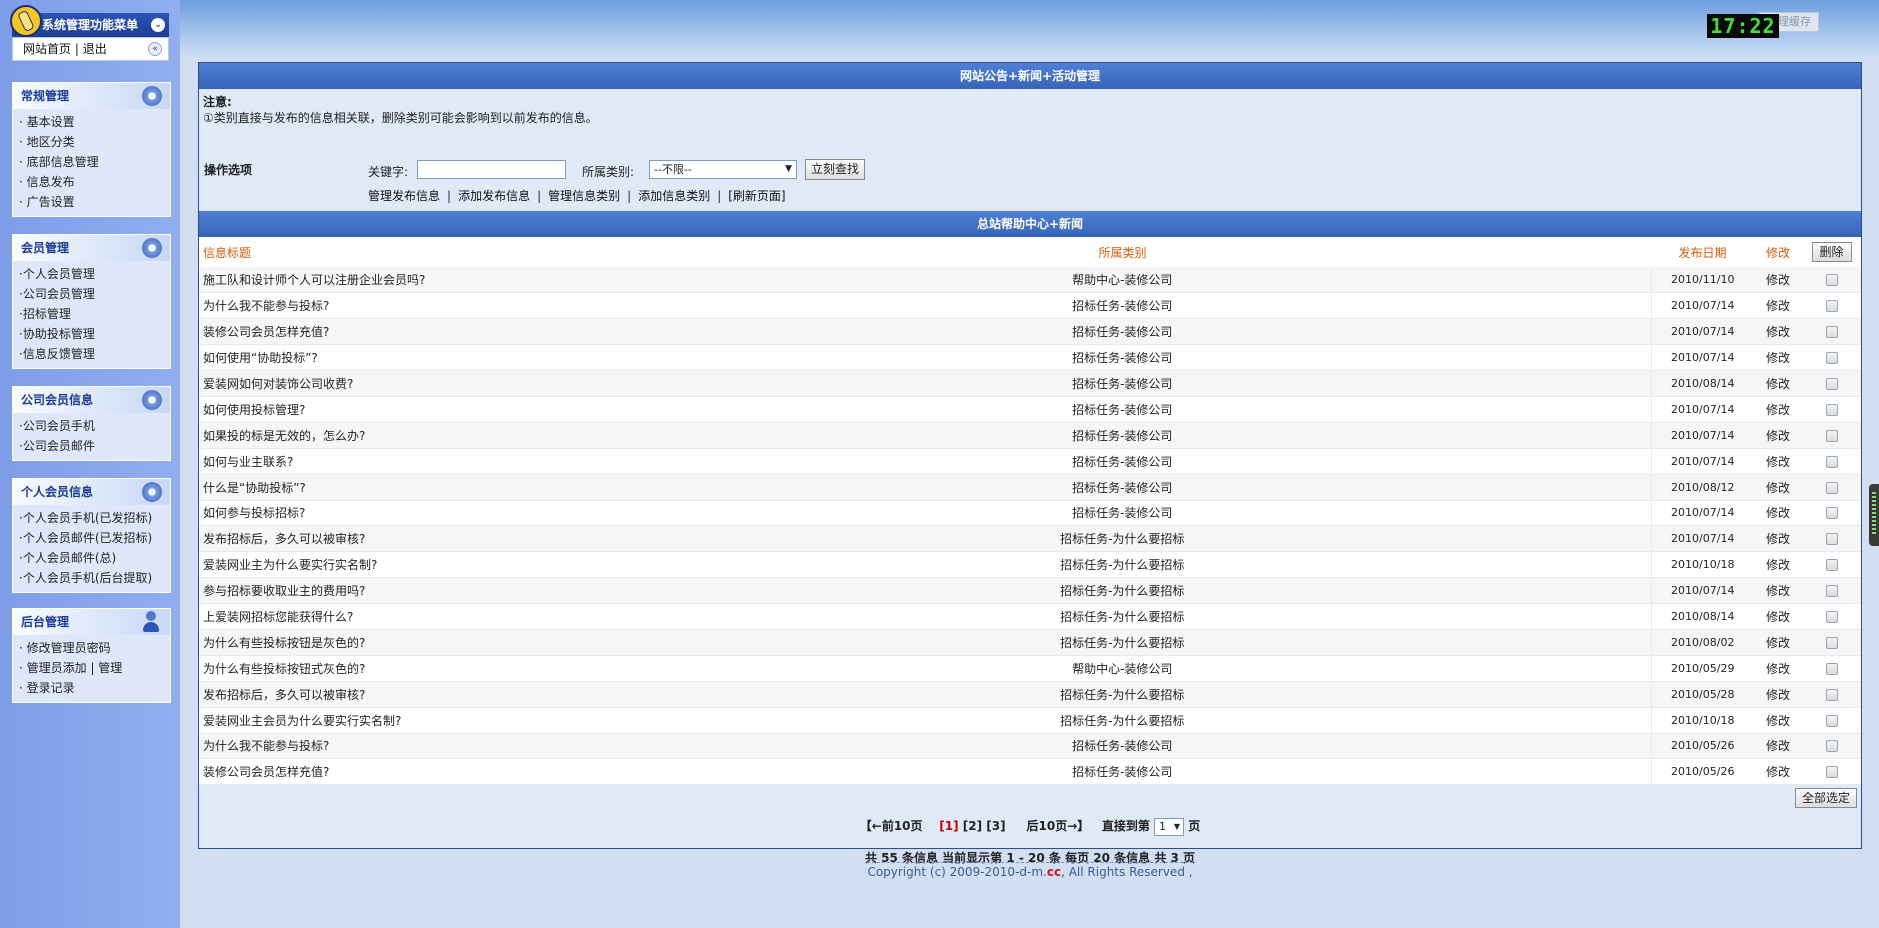 Image resolution: width=1879 pixels, height=928 pixels. I want to click on side-handle, so click(1874, 515).